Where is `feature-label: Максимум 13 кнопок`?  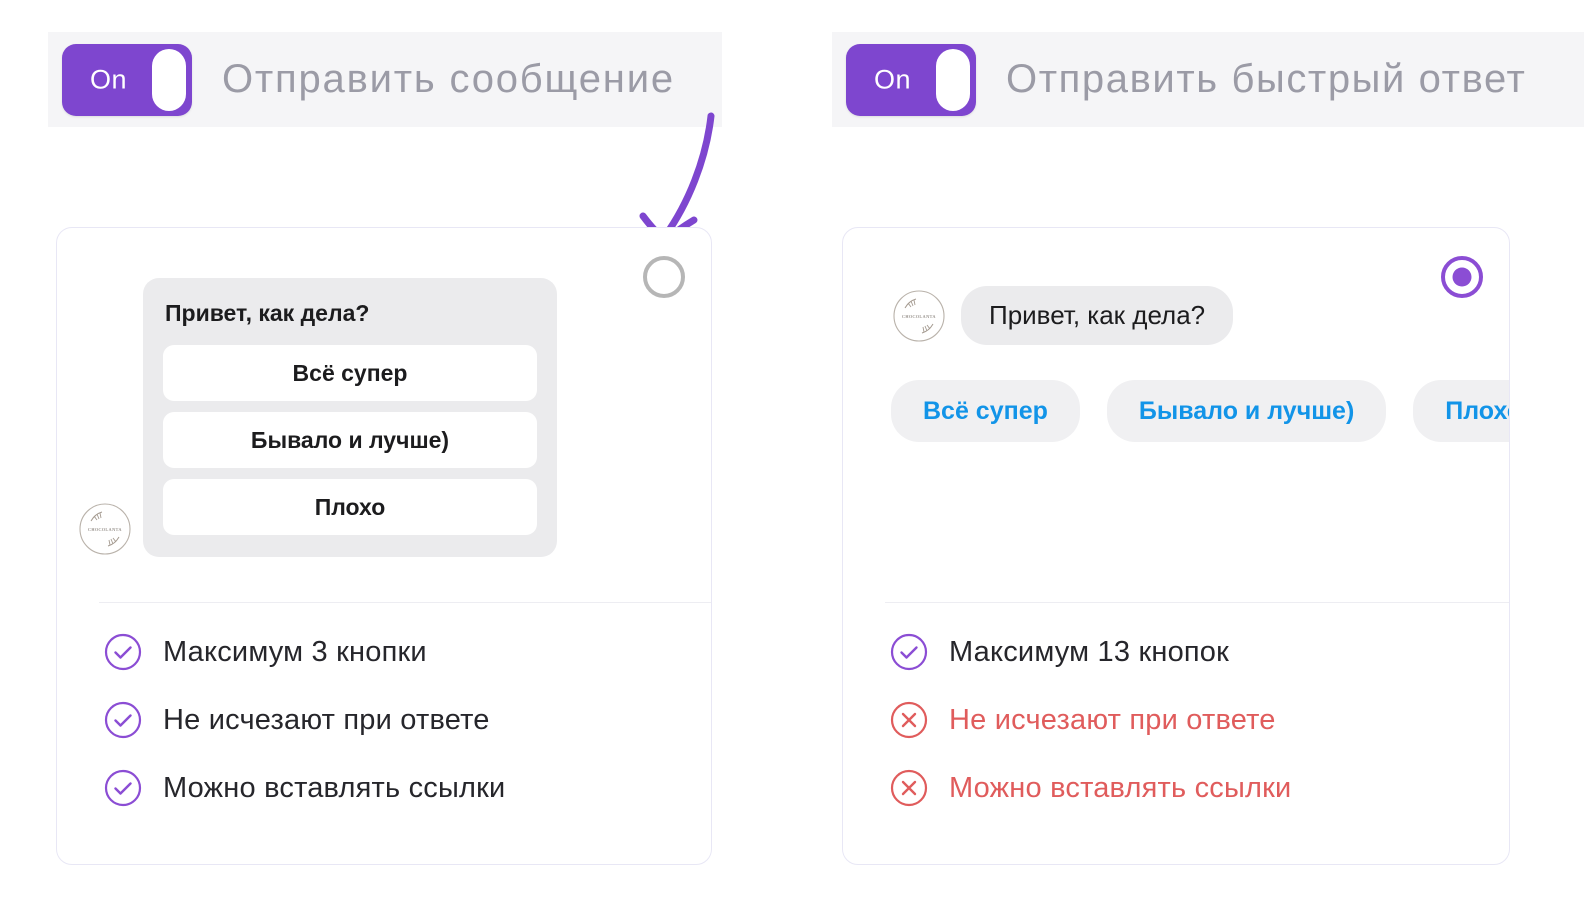
feature-label: Максимум 13 кнопок is located at coordinates (1089, 651).